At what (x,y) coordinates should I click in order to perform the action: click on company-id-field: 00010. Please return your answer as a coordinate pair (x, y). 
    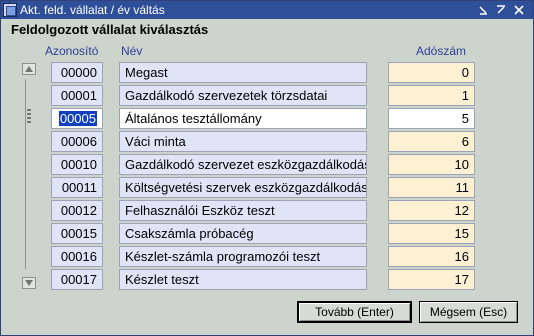
    Looking at the image, I should click on (77, 164).